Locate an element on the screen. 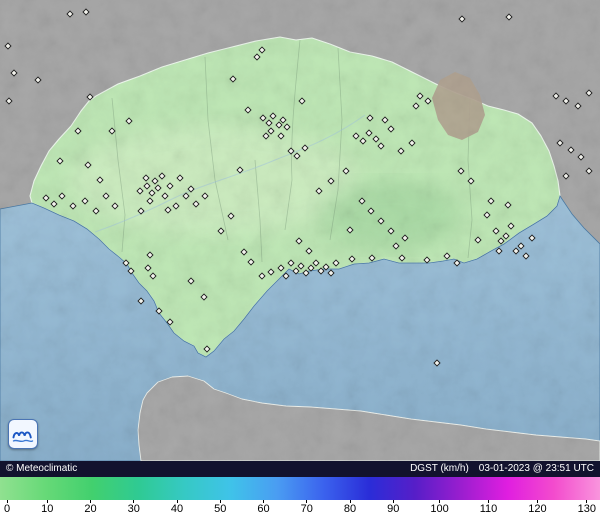  scale-gradient is located at coordinates (300, 488).